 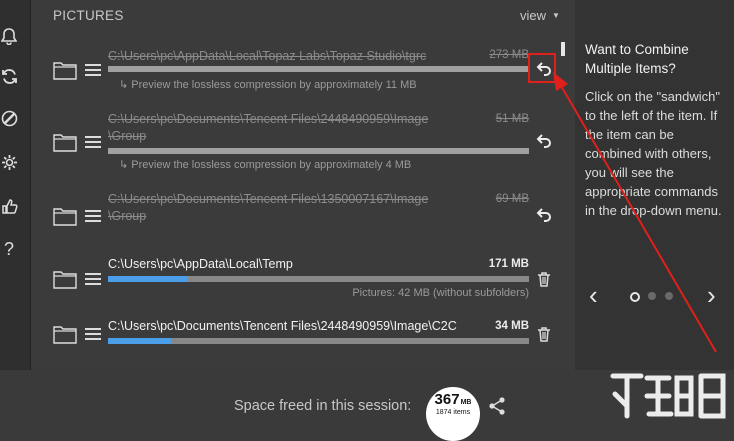 What do you see at coordinates (88, 15) in the screenshot?
I see `section-title: PICTURES` at bounding box center [88, 15].